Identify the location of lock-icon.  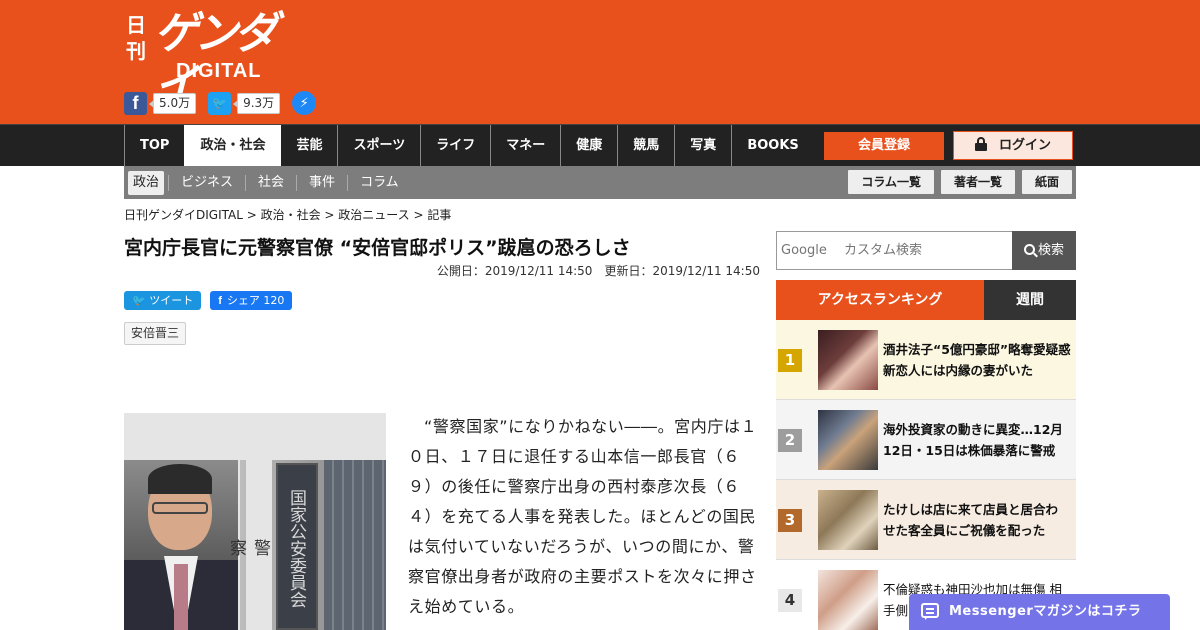
(980, 144).